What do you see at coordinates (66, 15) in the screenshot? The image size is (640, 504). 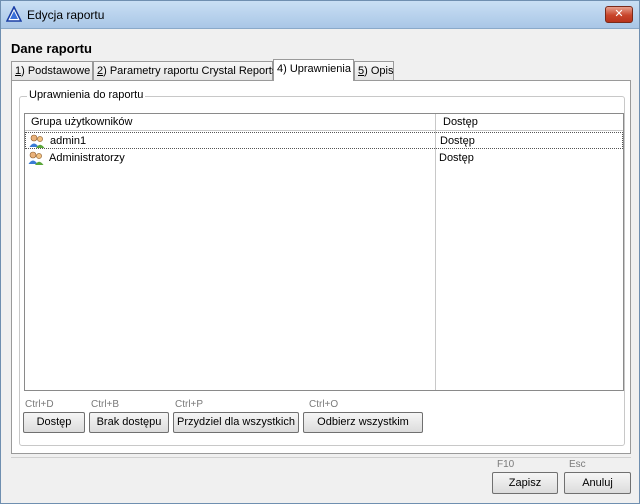 I see `window-title: Edycja raportu` at bounding box center [66, 15].